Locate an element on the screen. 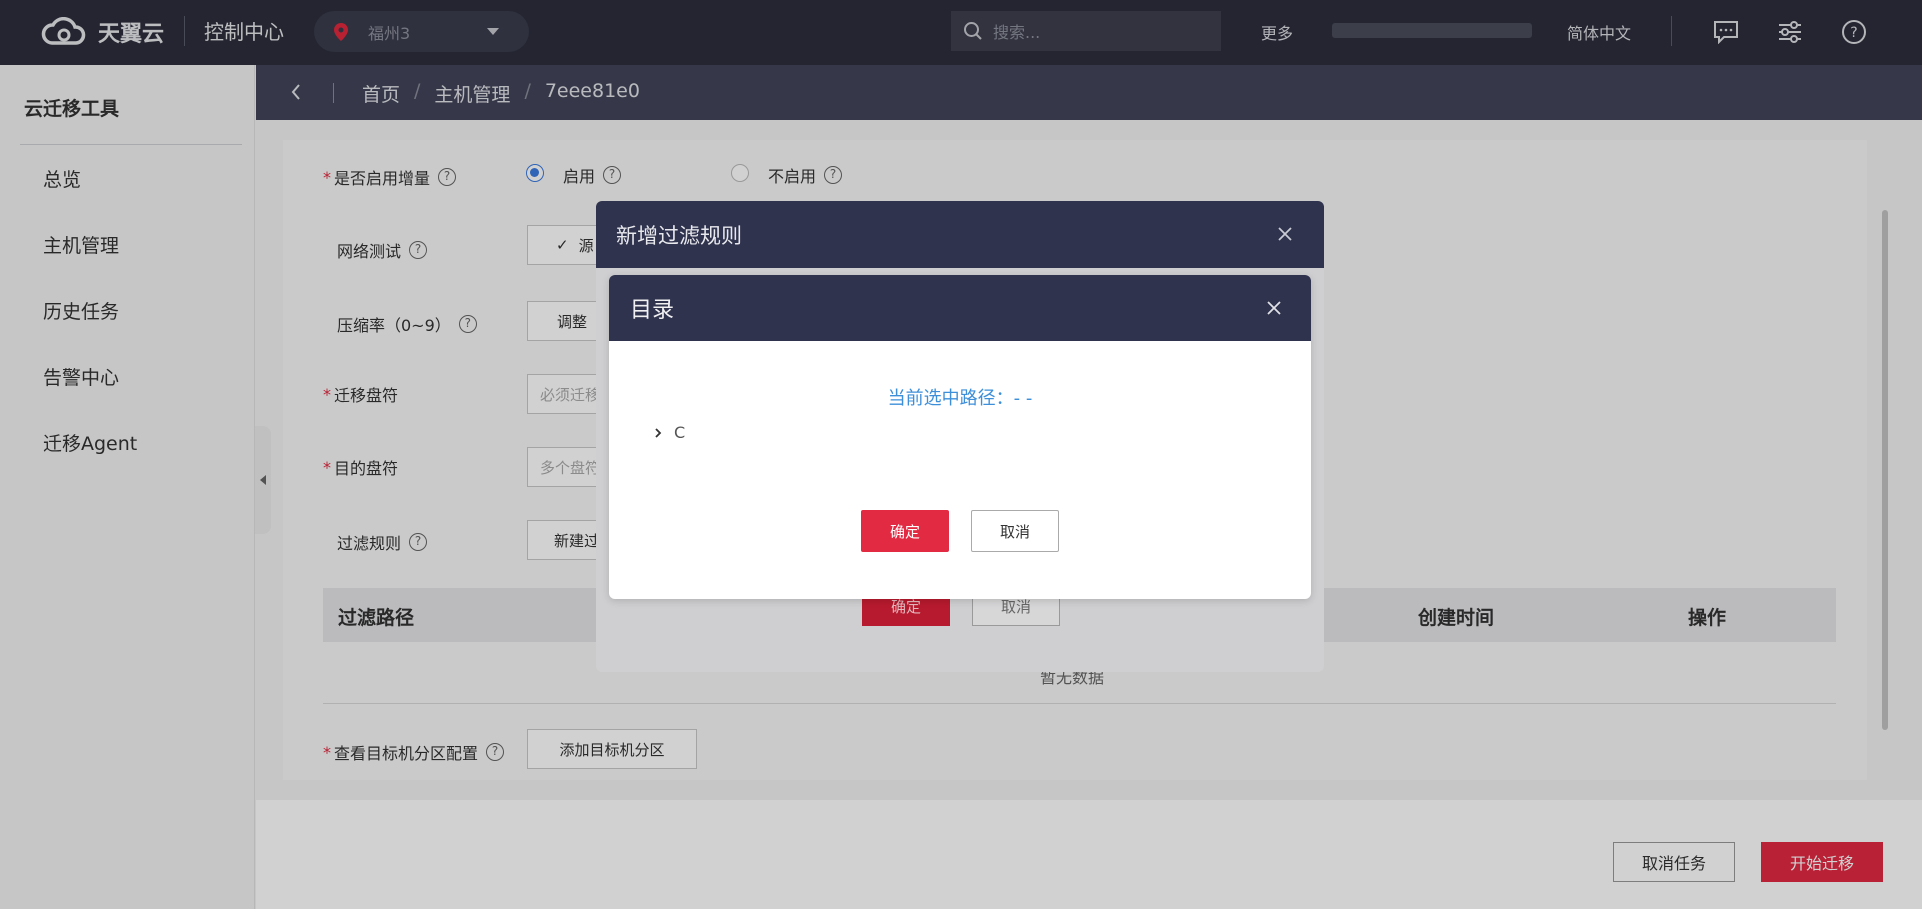 Image resolution: width=1922 pixels, height=909 pixels. dialog-title: 目录 is located at coordinates (652, 310).